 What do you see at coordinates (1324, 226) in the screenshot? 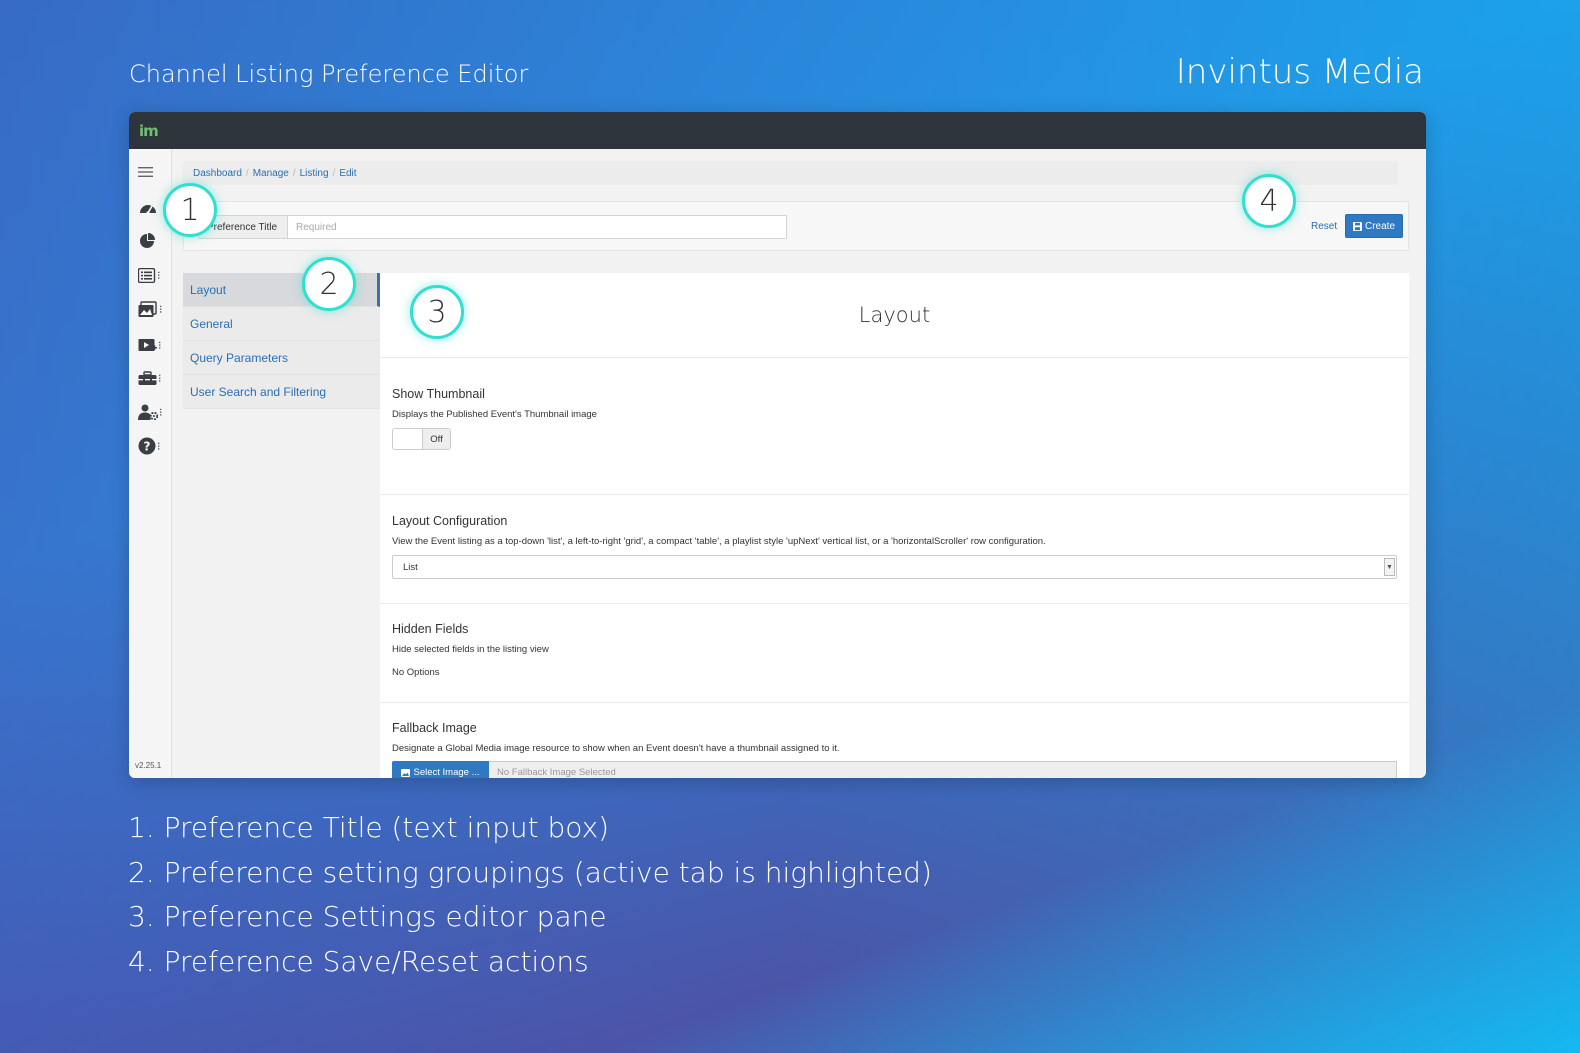
I see `reset-button: Reset` at bounding box center [1324, 226].